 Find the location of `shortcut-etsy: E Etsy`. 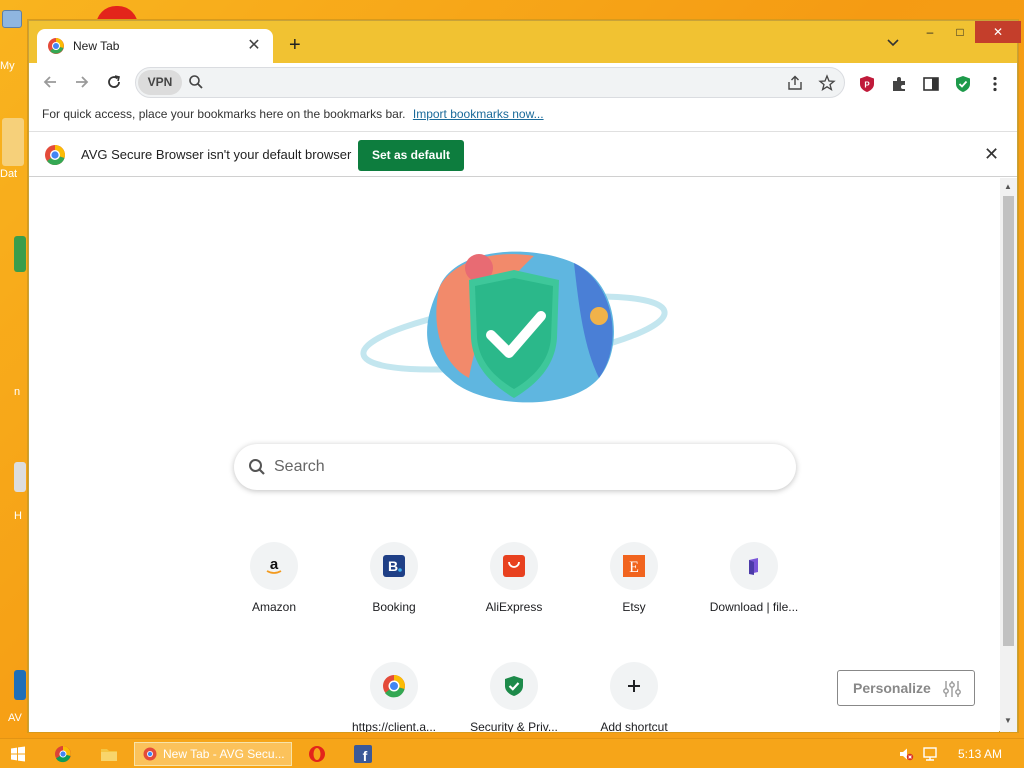

shortcut-etsy: E Etsy is located at coordinates (634, 578).